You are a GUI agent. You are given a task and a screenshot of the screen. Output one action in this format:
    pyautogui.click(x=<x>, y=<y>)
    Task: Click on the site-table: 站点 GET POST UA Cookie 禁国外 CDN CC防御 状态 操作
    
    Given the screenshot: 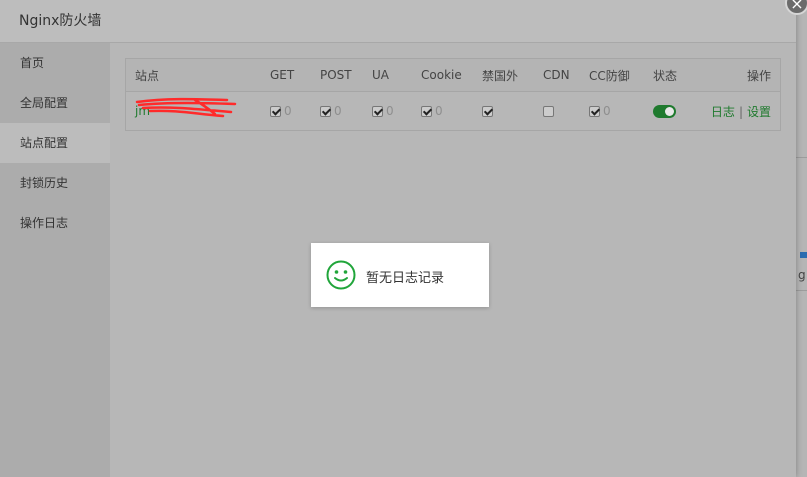 What is the action you would take?
    pyautogui.click(x=453, y=94)
    